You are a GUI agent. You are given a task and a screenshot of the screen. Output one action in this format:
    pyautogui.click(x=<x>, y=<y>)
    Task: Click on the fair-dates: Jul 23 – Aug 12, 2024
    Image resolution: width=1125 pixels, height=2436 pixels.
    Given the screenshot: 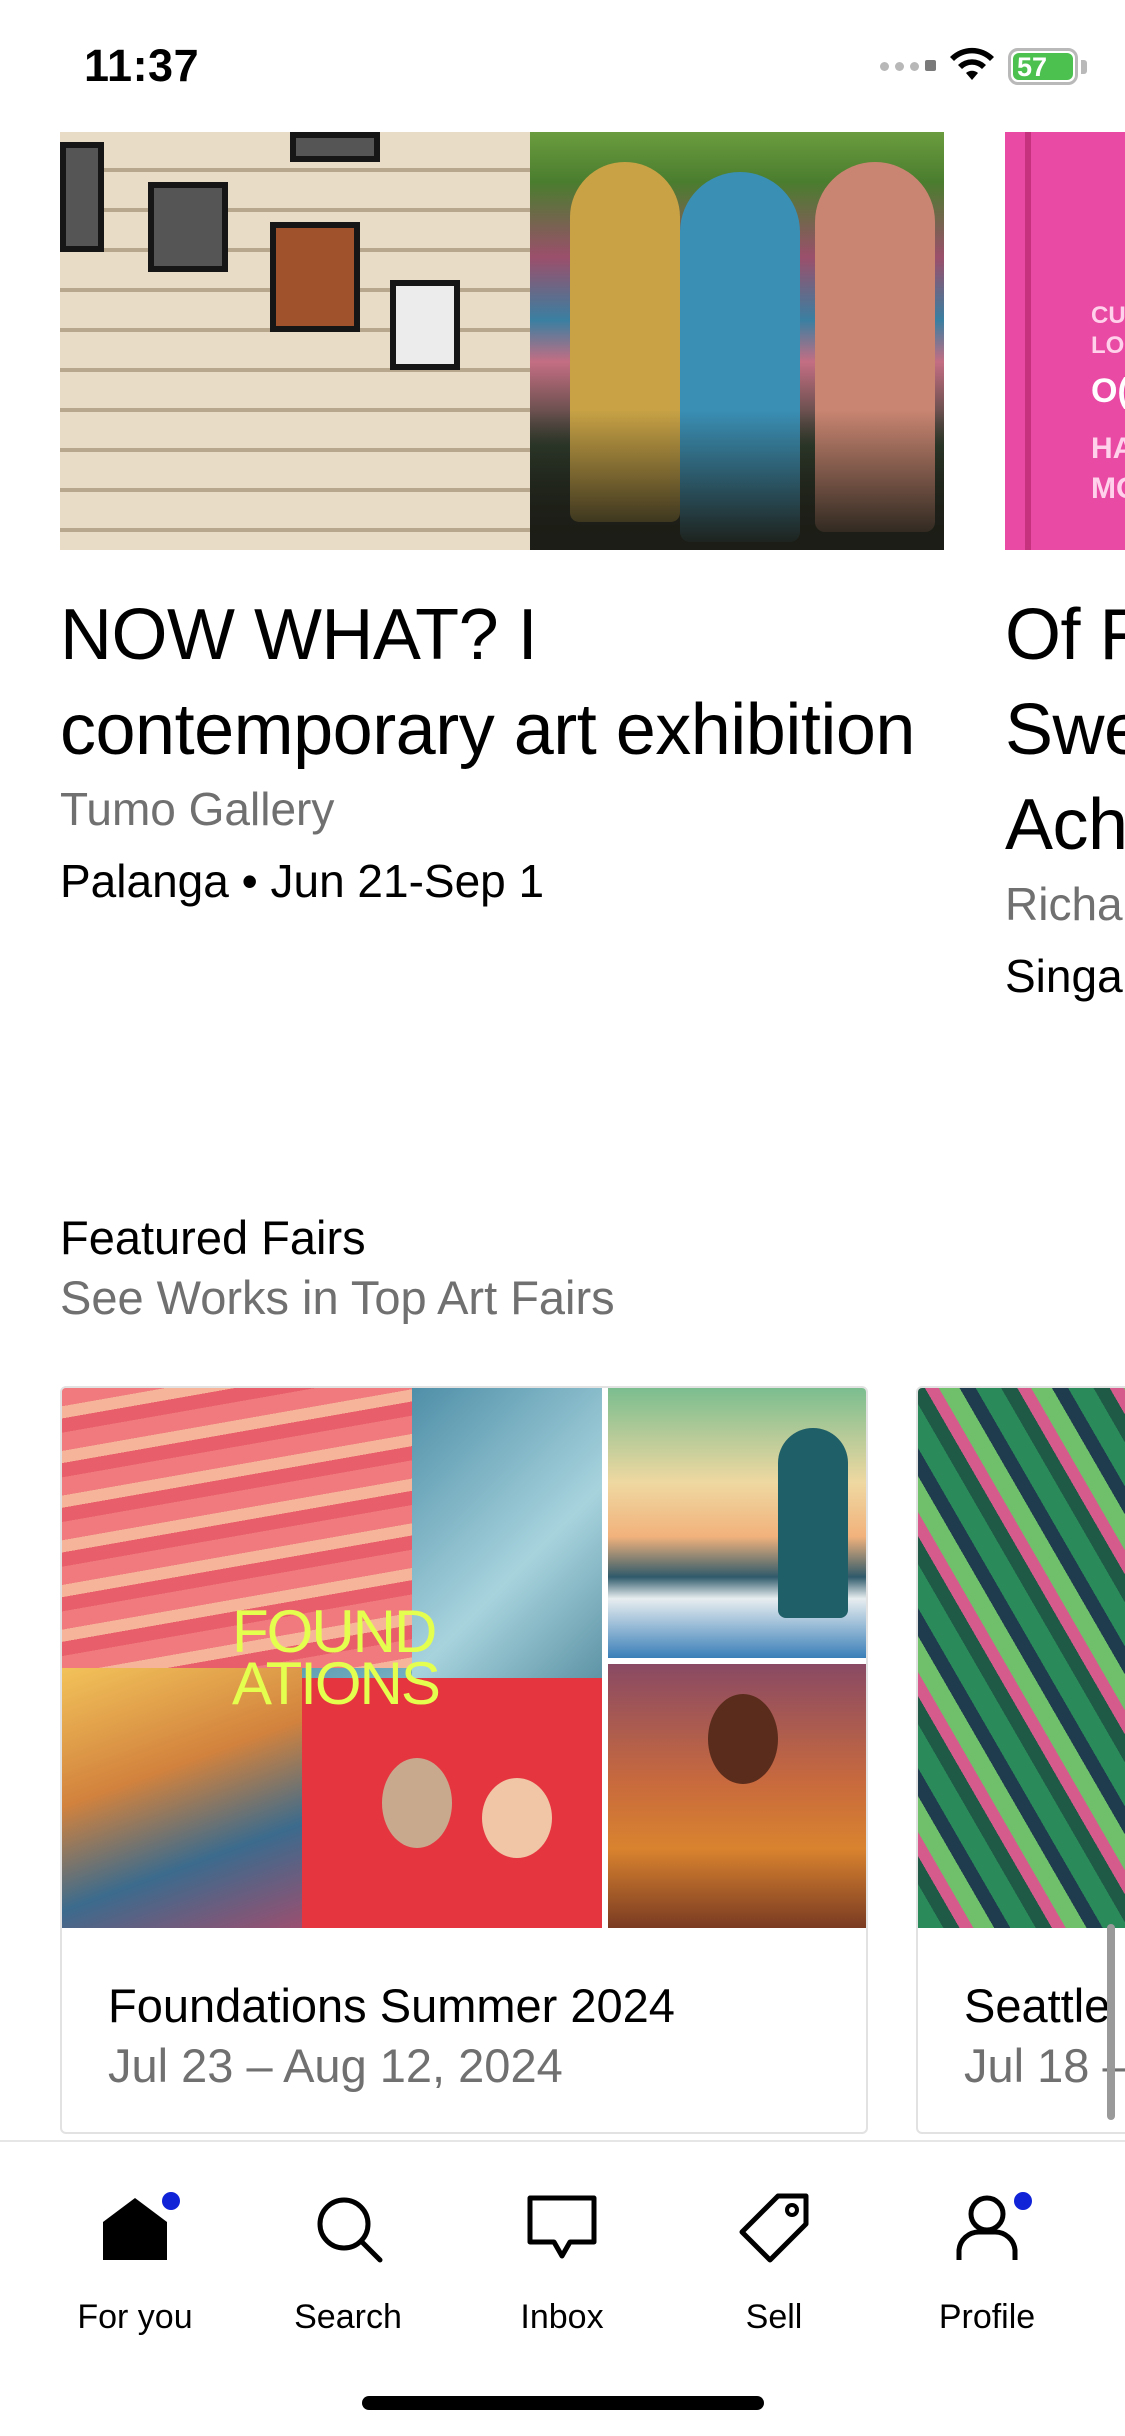 What is the action you would take?
    pyautogui.click(x=335, y=2065)
    